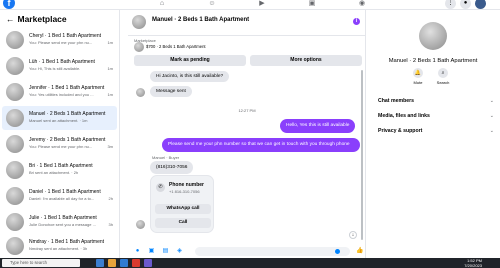  I want to click on privacy-support-section: Privacy & support, so click(400, 131).